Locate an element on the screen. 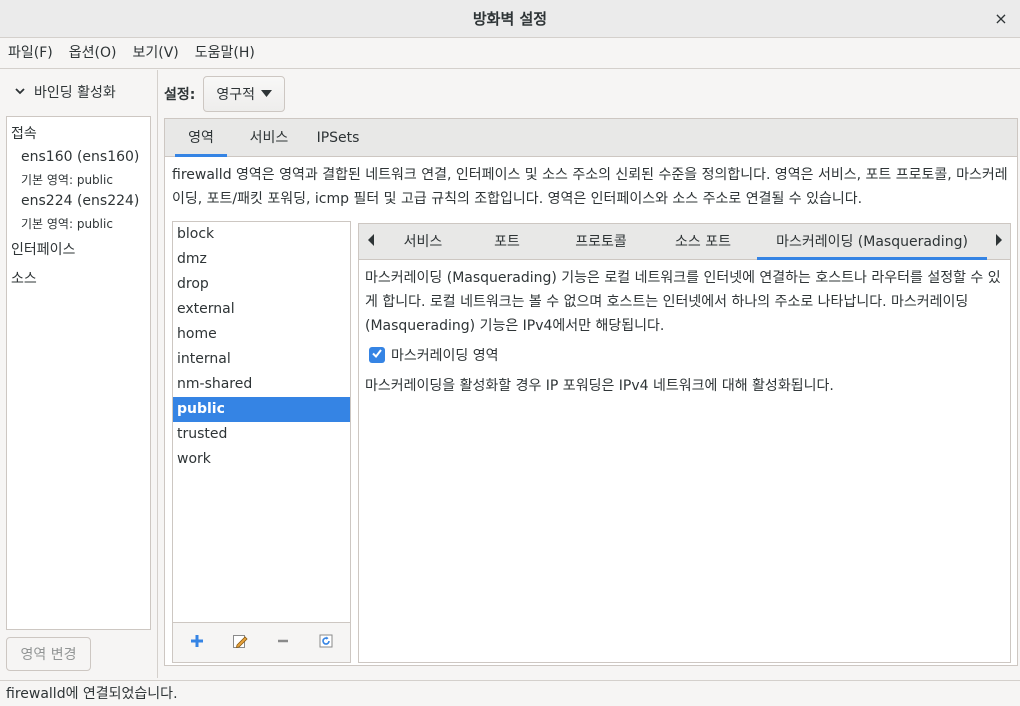 The height and width of the screenshot is (706, 1020). check-icon is located at coordinates (377, 354).